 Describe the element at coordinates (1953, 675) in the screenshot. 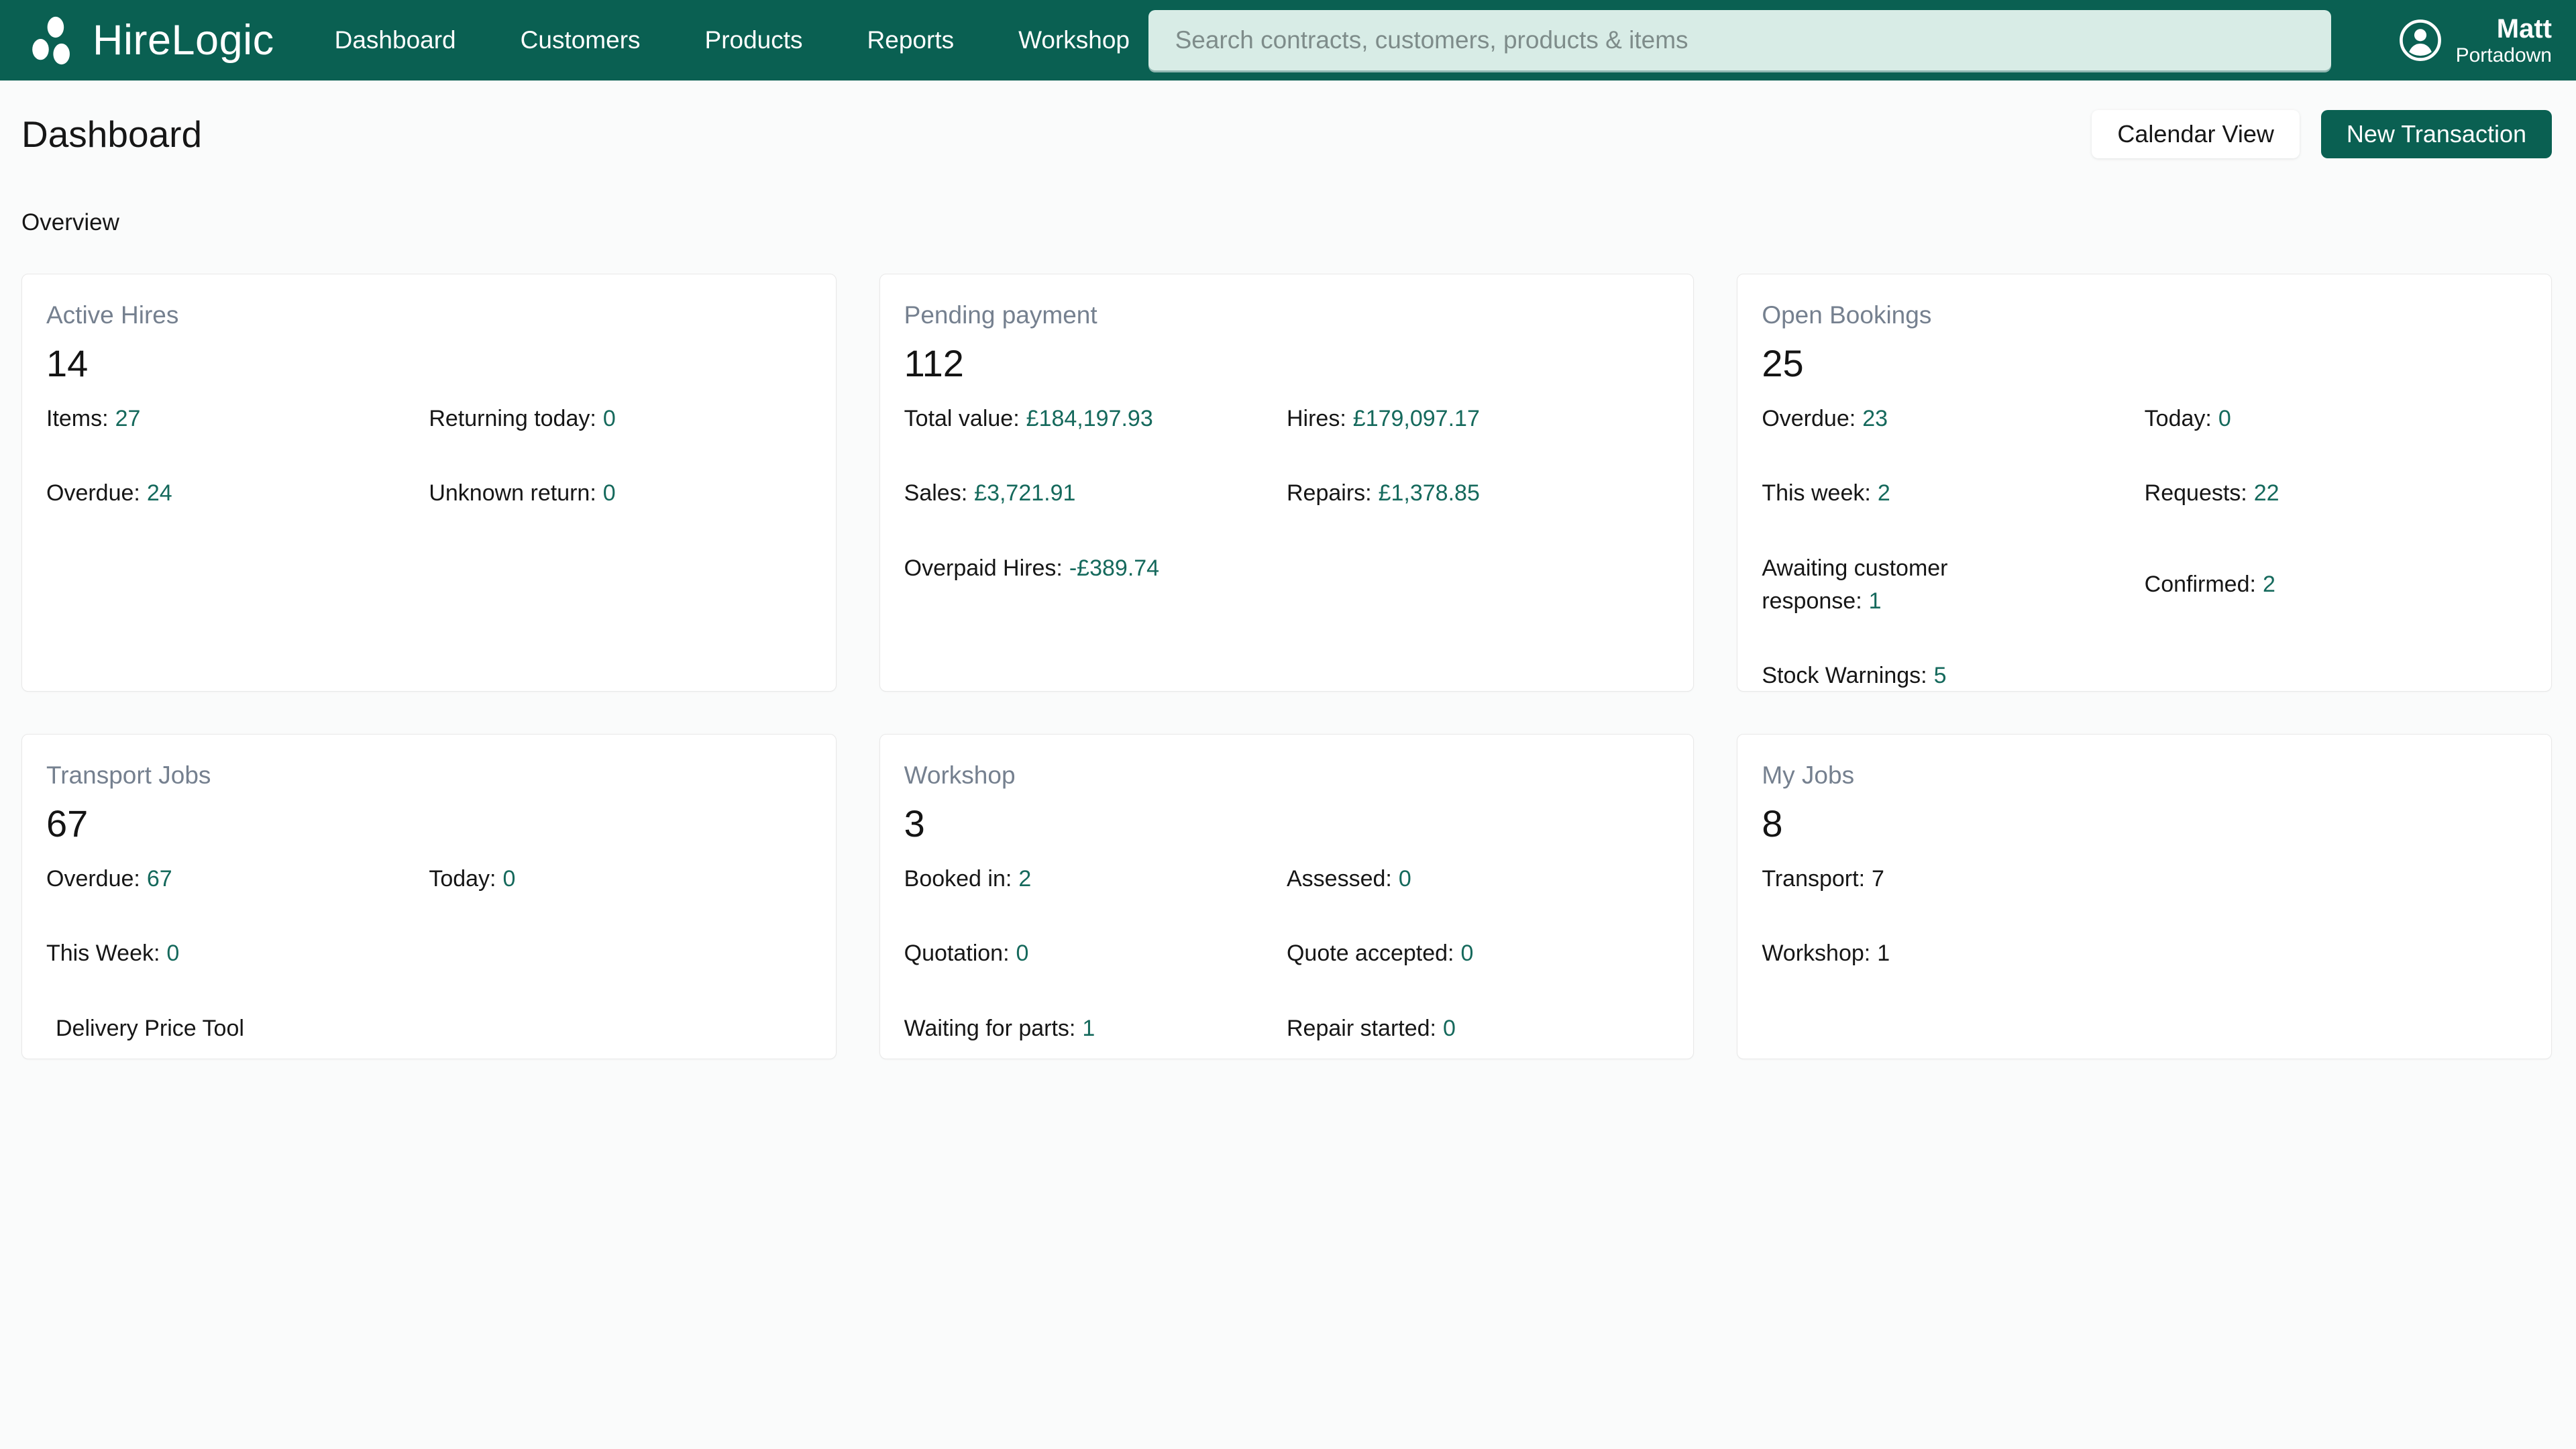

I see `stat-stock-warnings: Stock Warnings: 5` at that location.